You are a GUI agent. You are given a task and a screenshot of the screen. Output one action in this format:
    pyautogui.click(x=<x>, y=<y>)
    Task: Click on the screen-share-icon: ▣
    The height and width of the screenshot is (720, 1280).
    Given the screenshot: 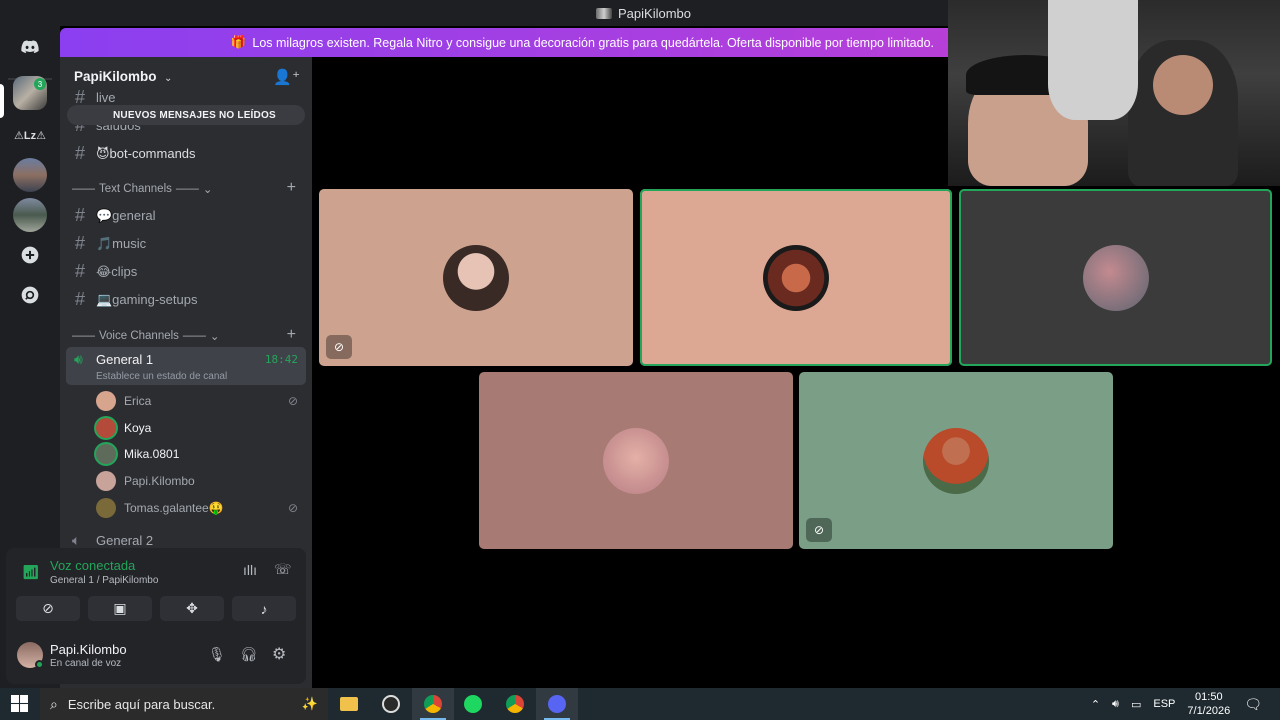 What is the action you would take?
    pyautogui.click(x=120, y=608)
    